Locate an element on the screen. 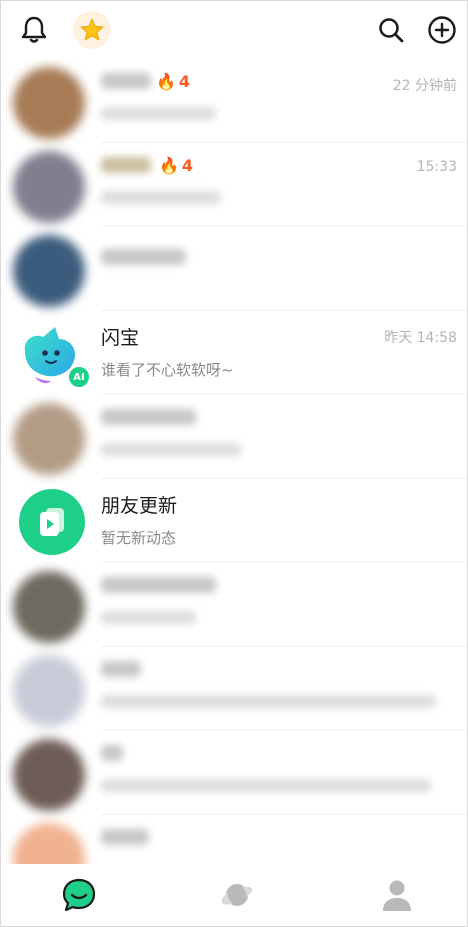 The width and height of the screenshot is (468, 927). star-icon is located at coordinates (92, 29).